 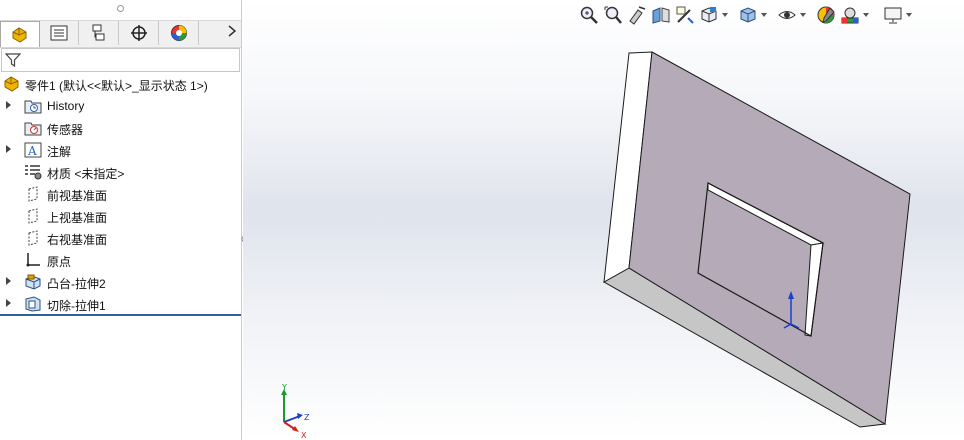 I want to click on svg-text: A, so click(x=32, y=151).